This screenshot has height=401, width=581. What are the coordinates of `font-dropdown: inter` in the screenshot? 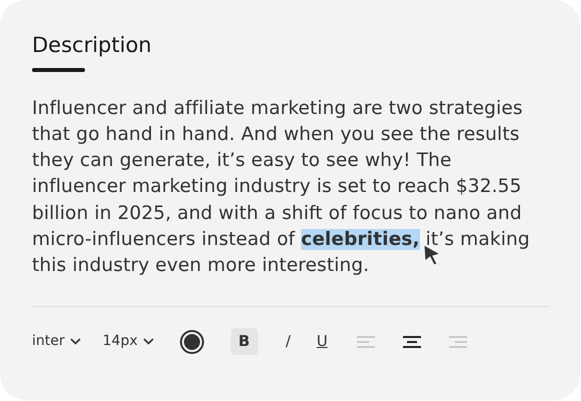 It's located at (56, 341).